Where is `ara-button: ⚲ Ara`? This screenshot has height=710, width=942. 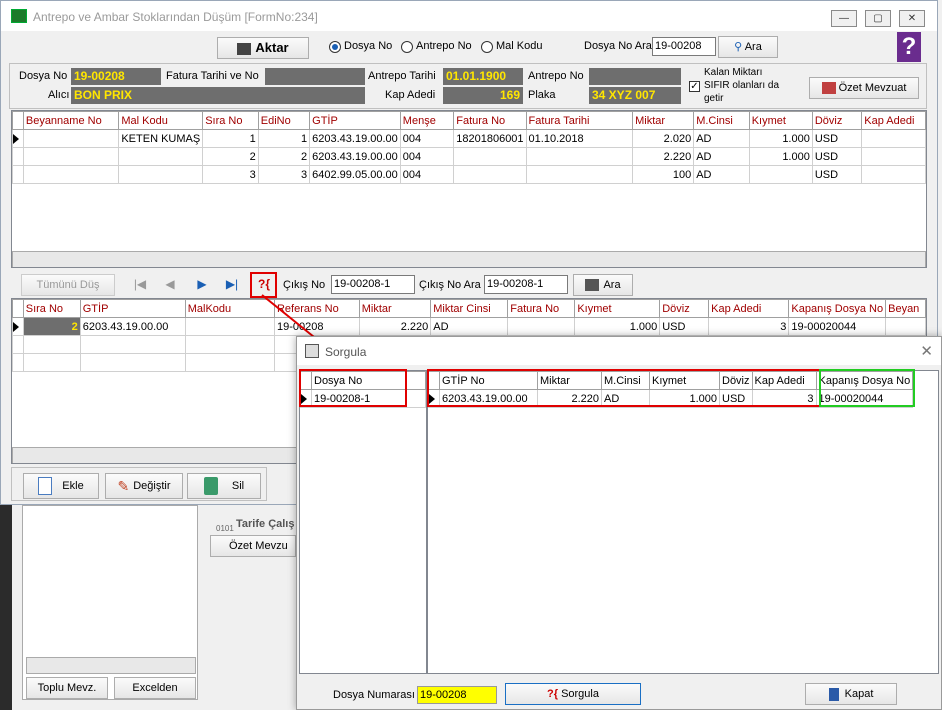
ara-button: ⚲ Ara is located at coordinates (748, 47).